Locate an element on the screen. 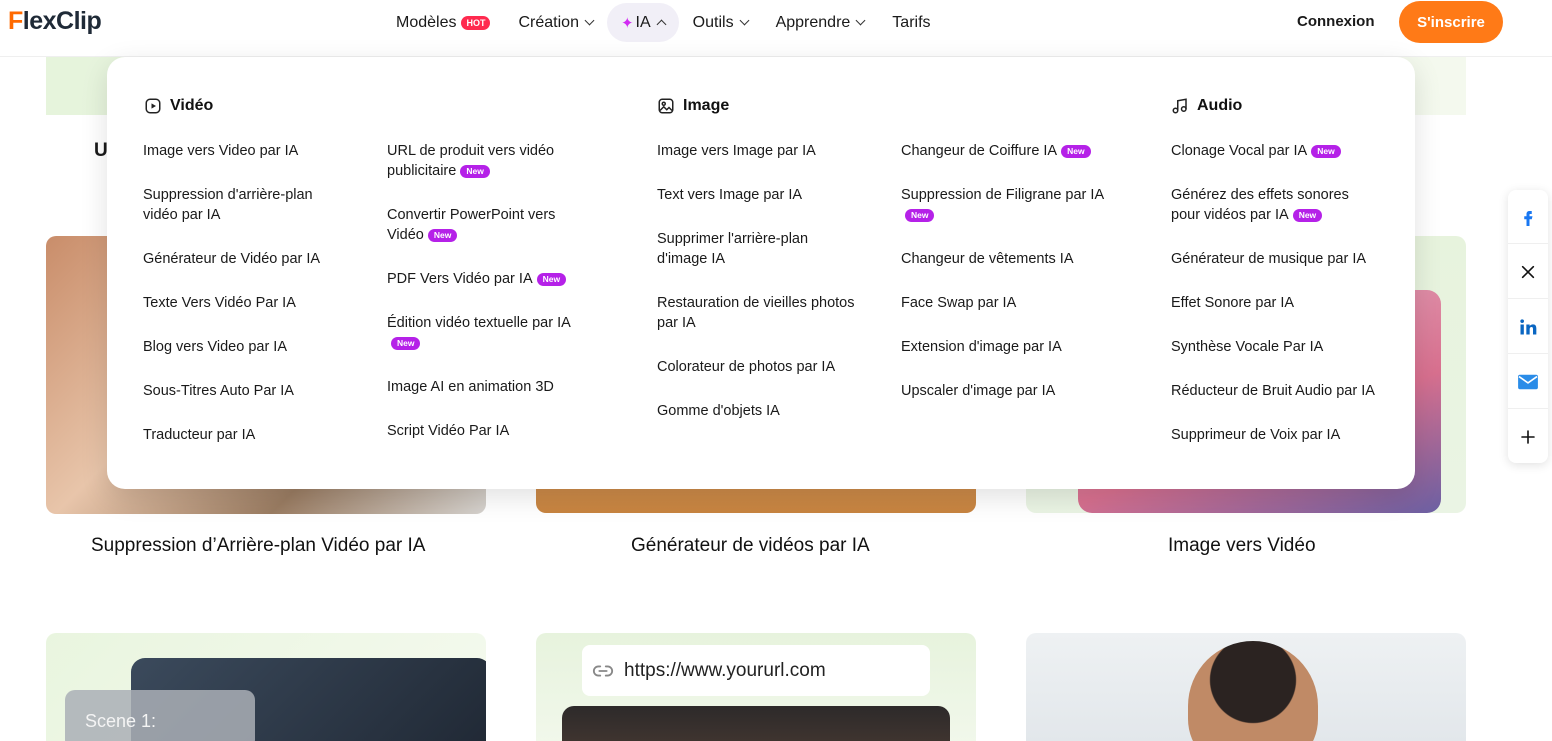 This screenshot has height=741, width=1552. menu-link: Suppression d'arrière-plan vidéo par IA is located at coordinates (238, 205).